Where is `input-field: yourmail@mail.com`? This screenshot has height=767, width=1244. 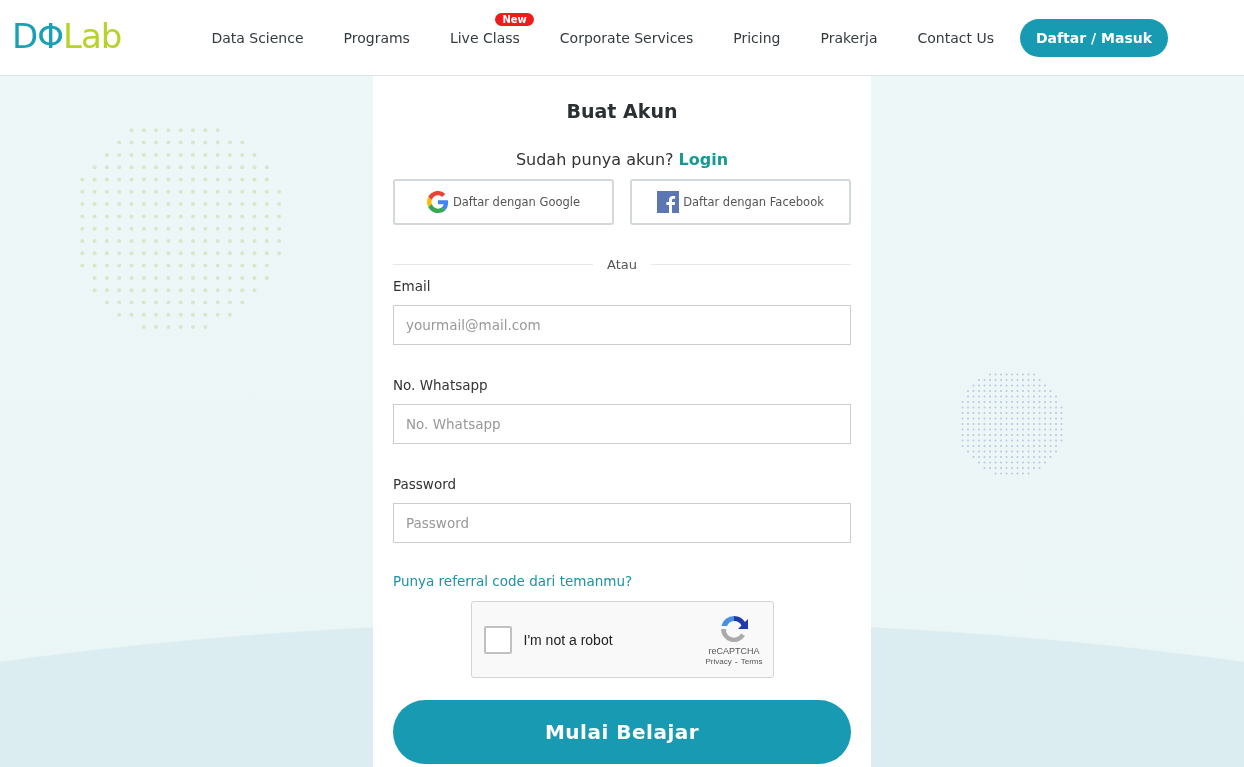
input-field: yourmail@mail.com is located at coordinates (622, 325).